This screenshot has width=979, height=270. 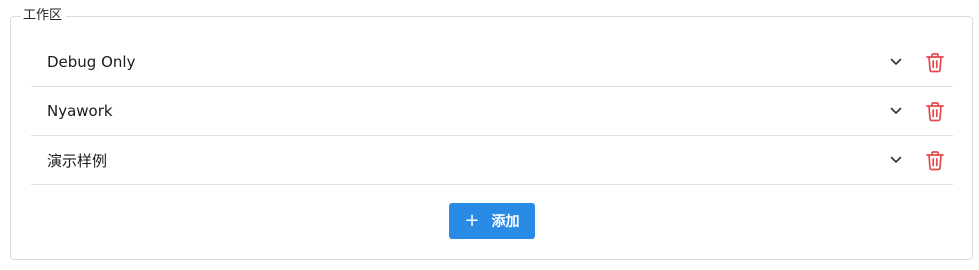 I want to click on add-workspace-button: + 添加, so click(x=492, y=221).